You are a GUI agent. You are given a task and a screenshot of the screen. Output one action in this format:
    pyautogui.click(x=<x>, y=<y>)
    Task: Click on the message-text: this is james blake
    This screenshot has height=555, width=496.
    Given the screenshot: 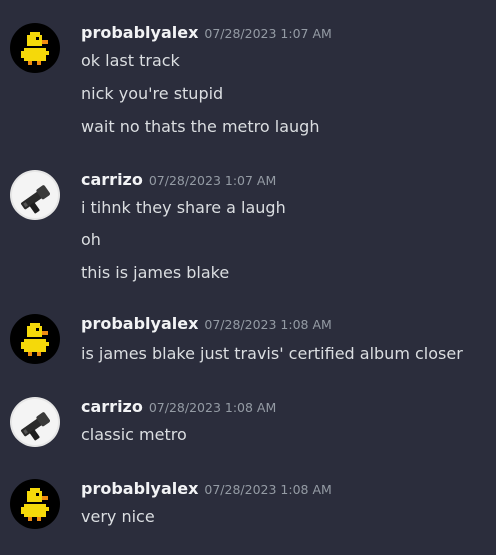 What is the action you would take?
    pyautogui.click(x=155, y=272)
    